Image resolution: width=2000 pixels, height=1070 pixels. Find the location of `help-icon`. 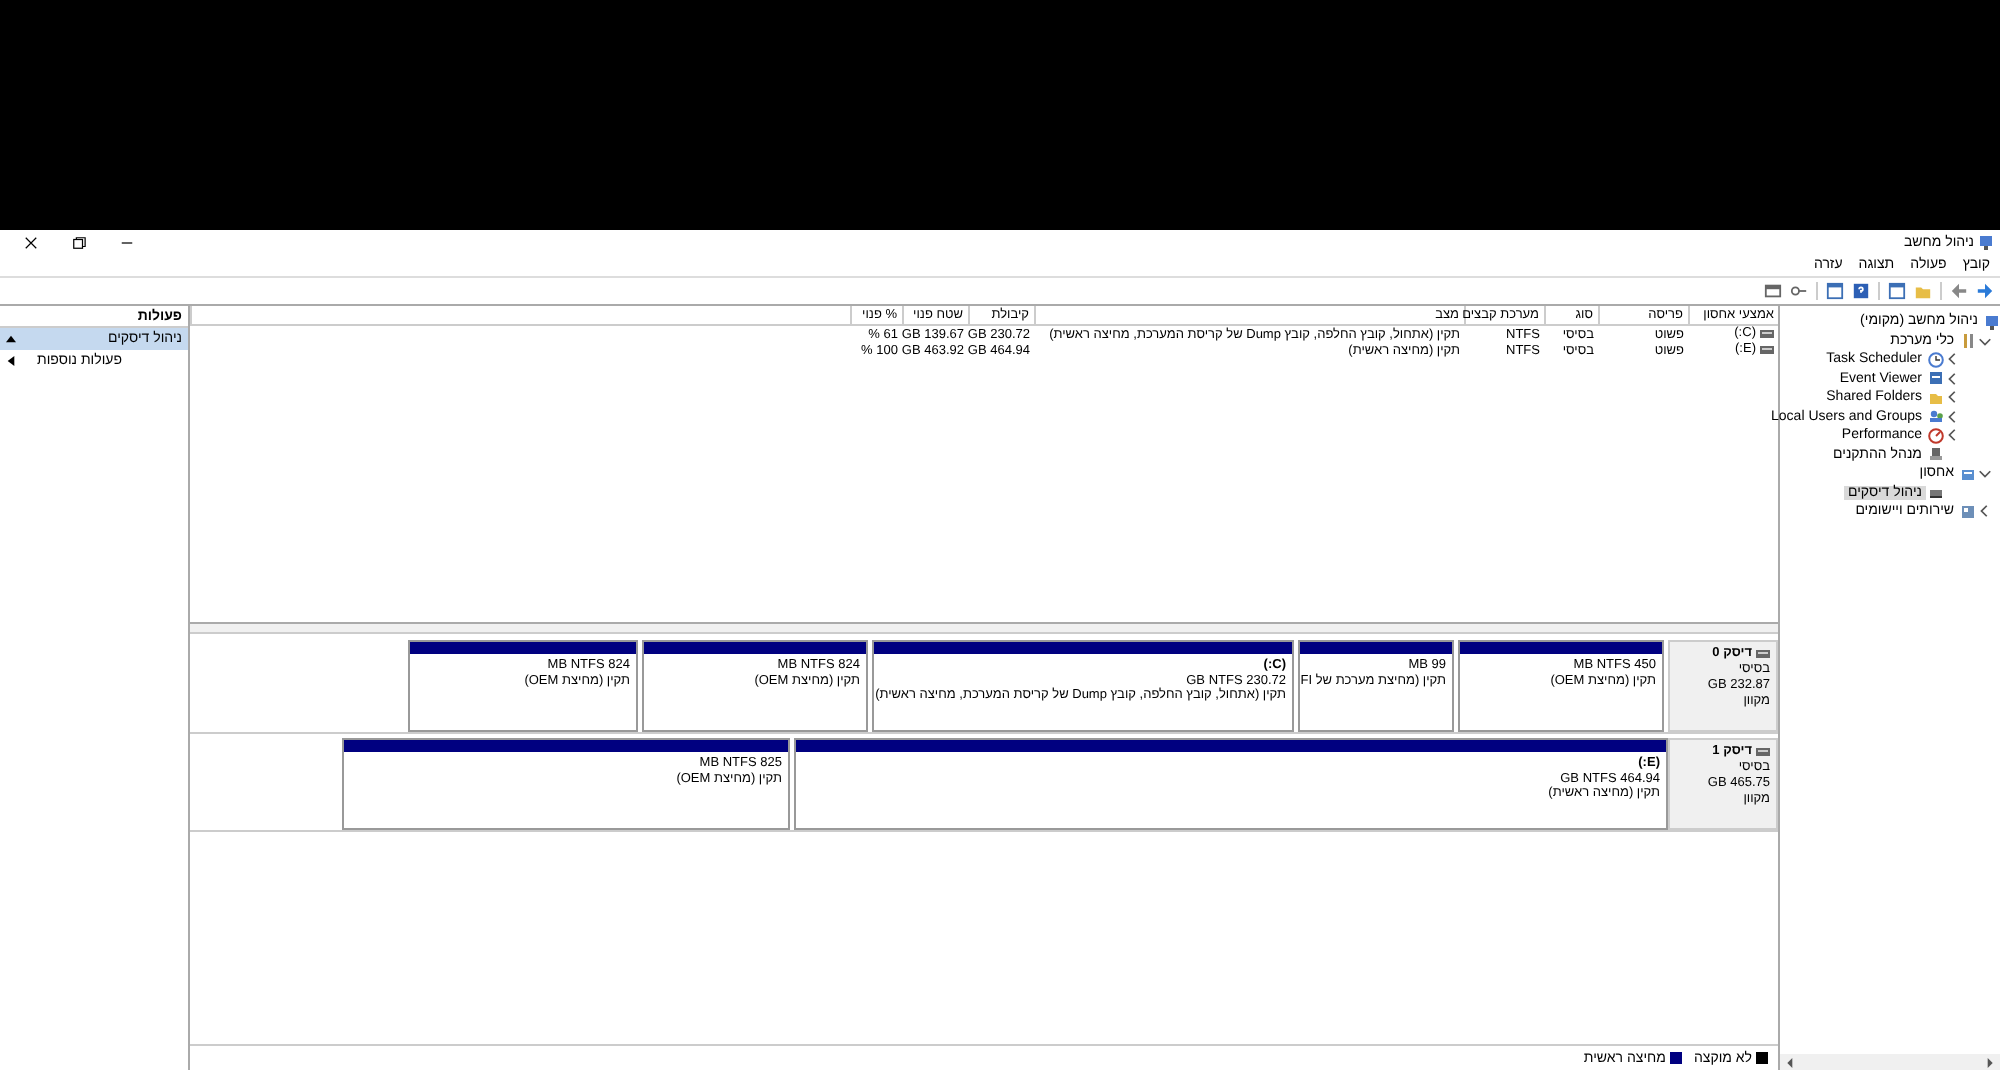

help-icon is located at coordinates (1861, 291).